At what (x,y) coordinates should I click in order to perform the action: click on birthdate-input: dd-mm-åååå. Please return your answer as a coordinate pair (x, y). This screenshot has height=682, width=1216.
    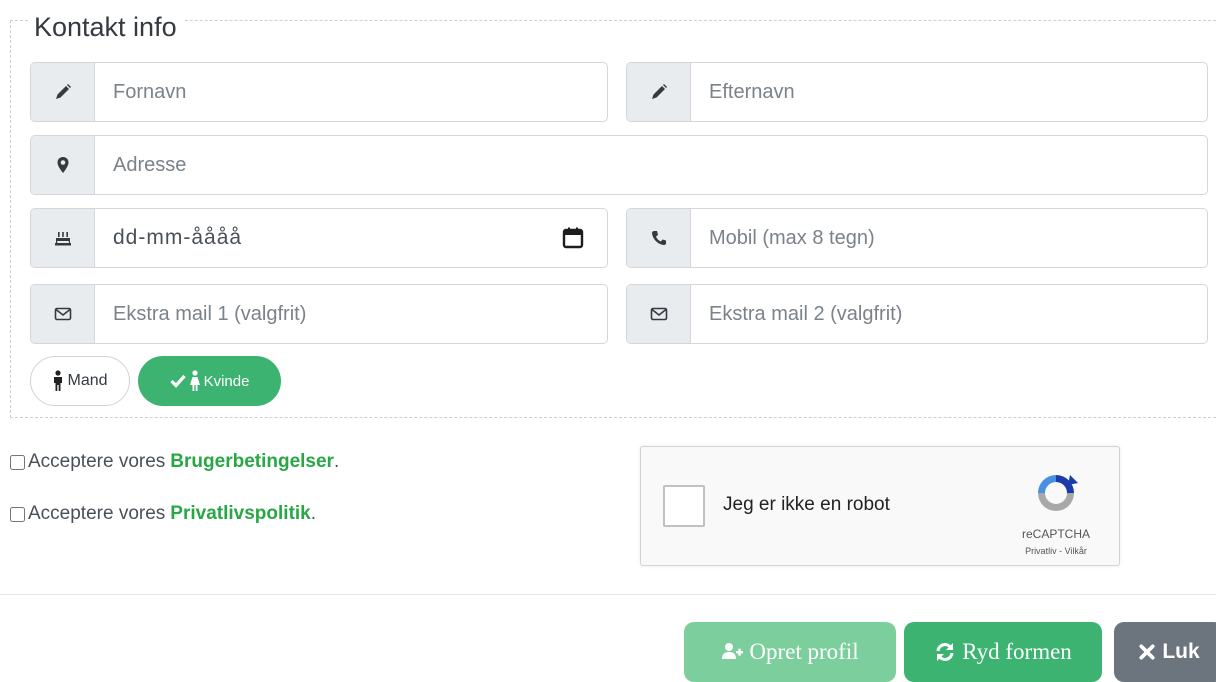
    Looking at the image, I should click on (328, 238).